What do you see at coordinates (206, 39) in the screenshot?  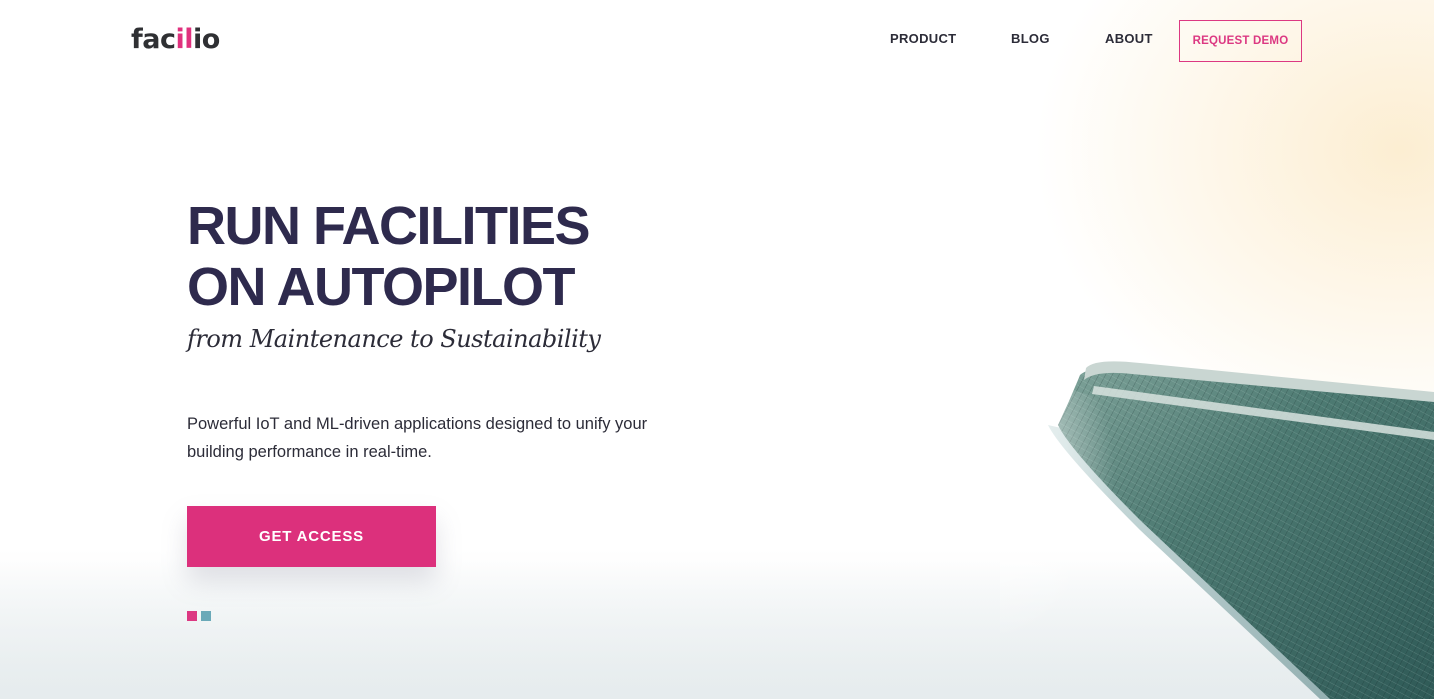 I see `logo-text-end: io` at bounding box center [206, 39].